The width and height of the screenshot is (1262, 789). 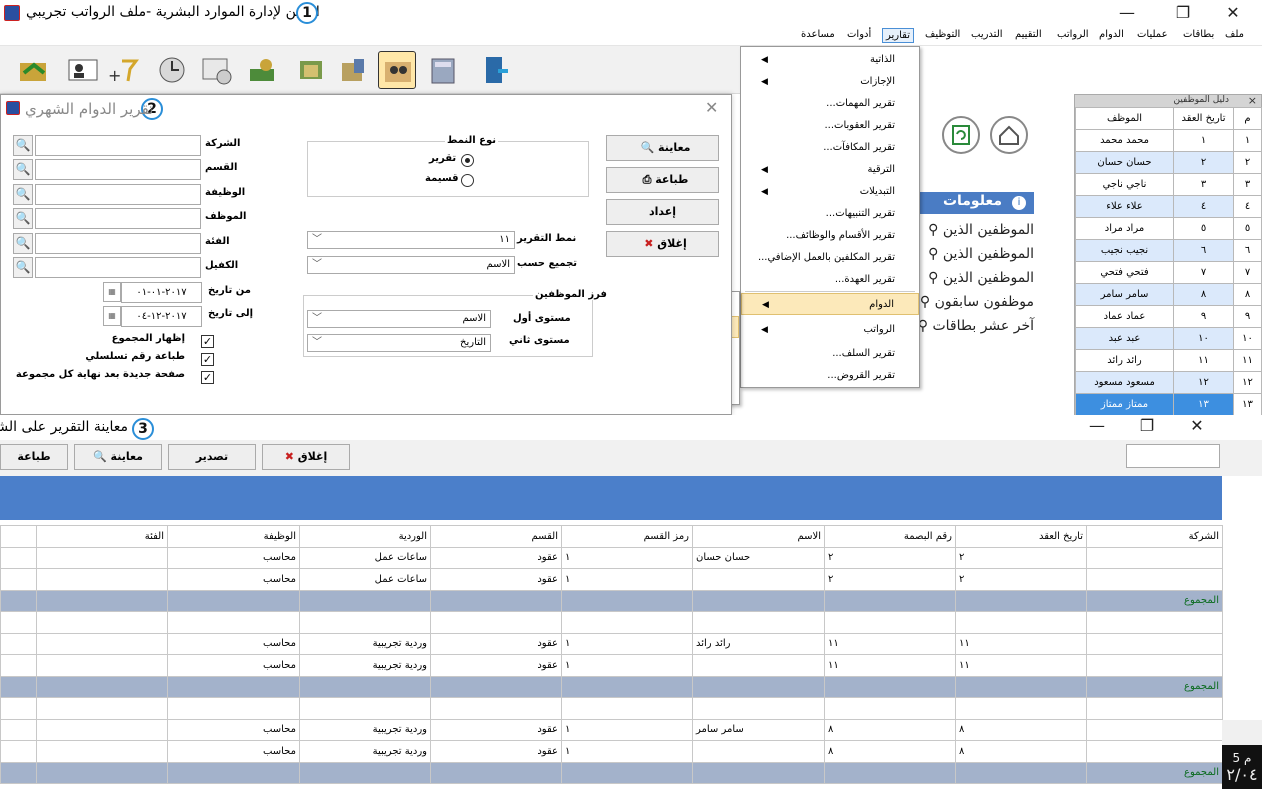 What do you see at coordinates (1154, 536) in the screenshot?
I see `report-column-header: الشركة` at bounding box center [1154, 536].